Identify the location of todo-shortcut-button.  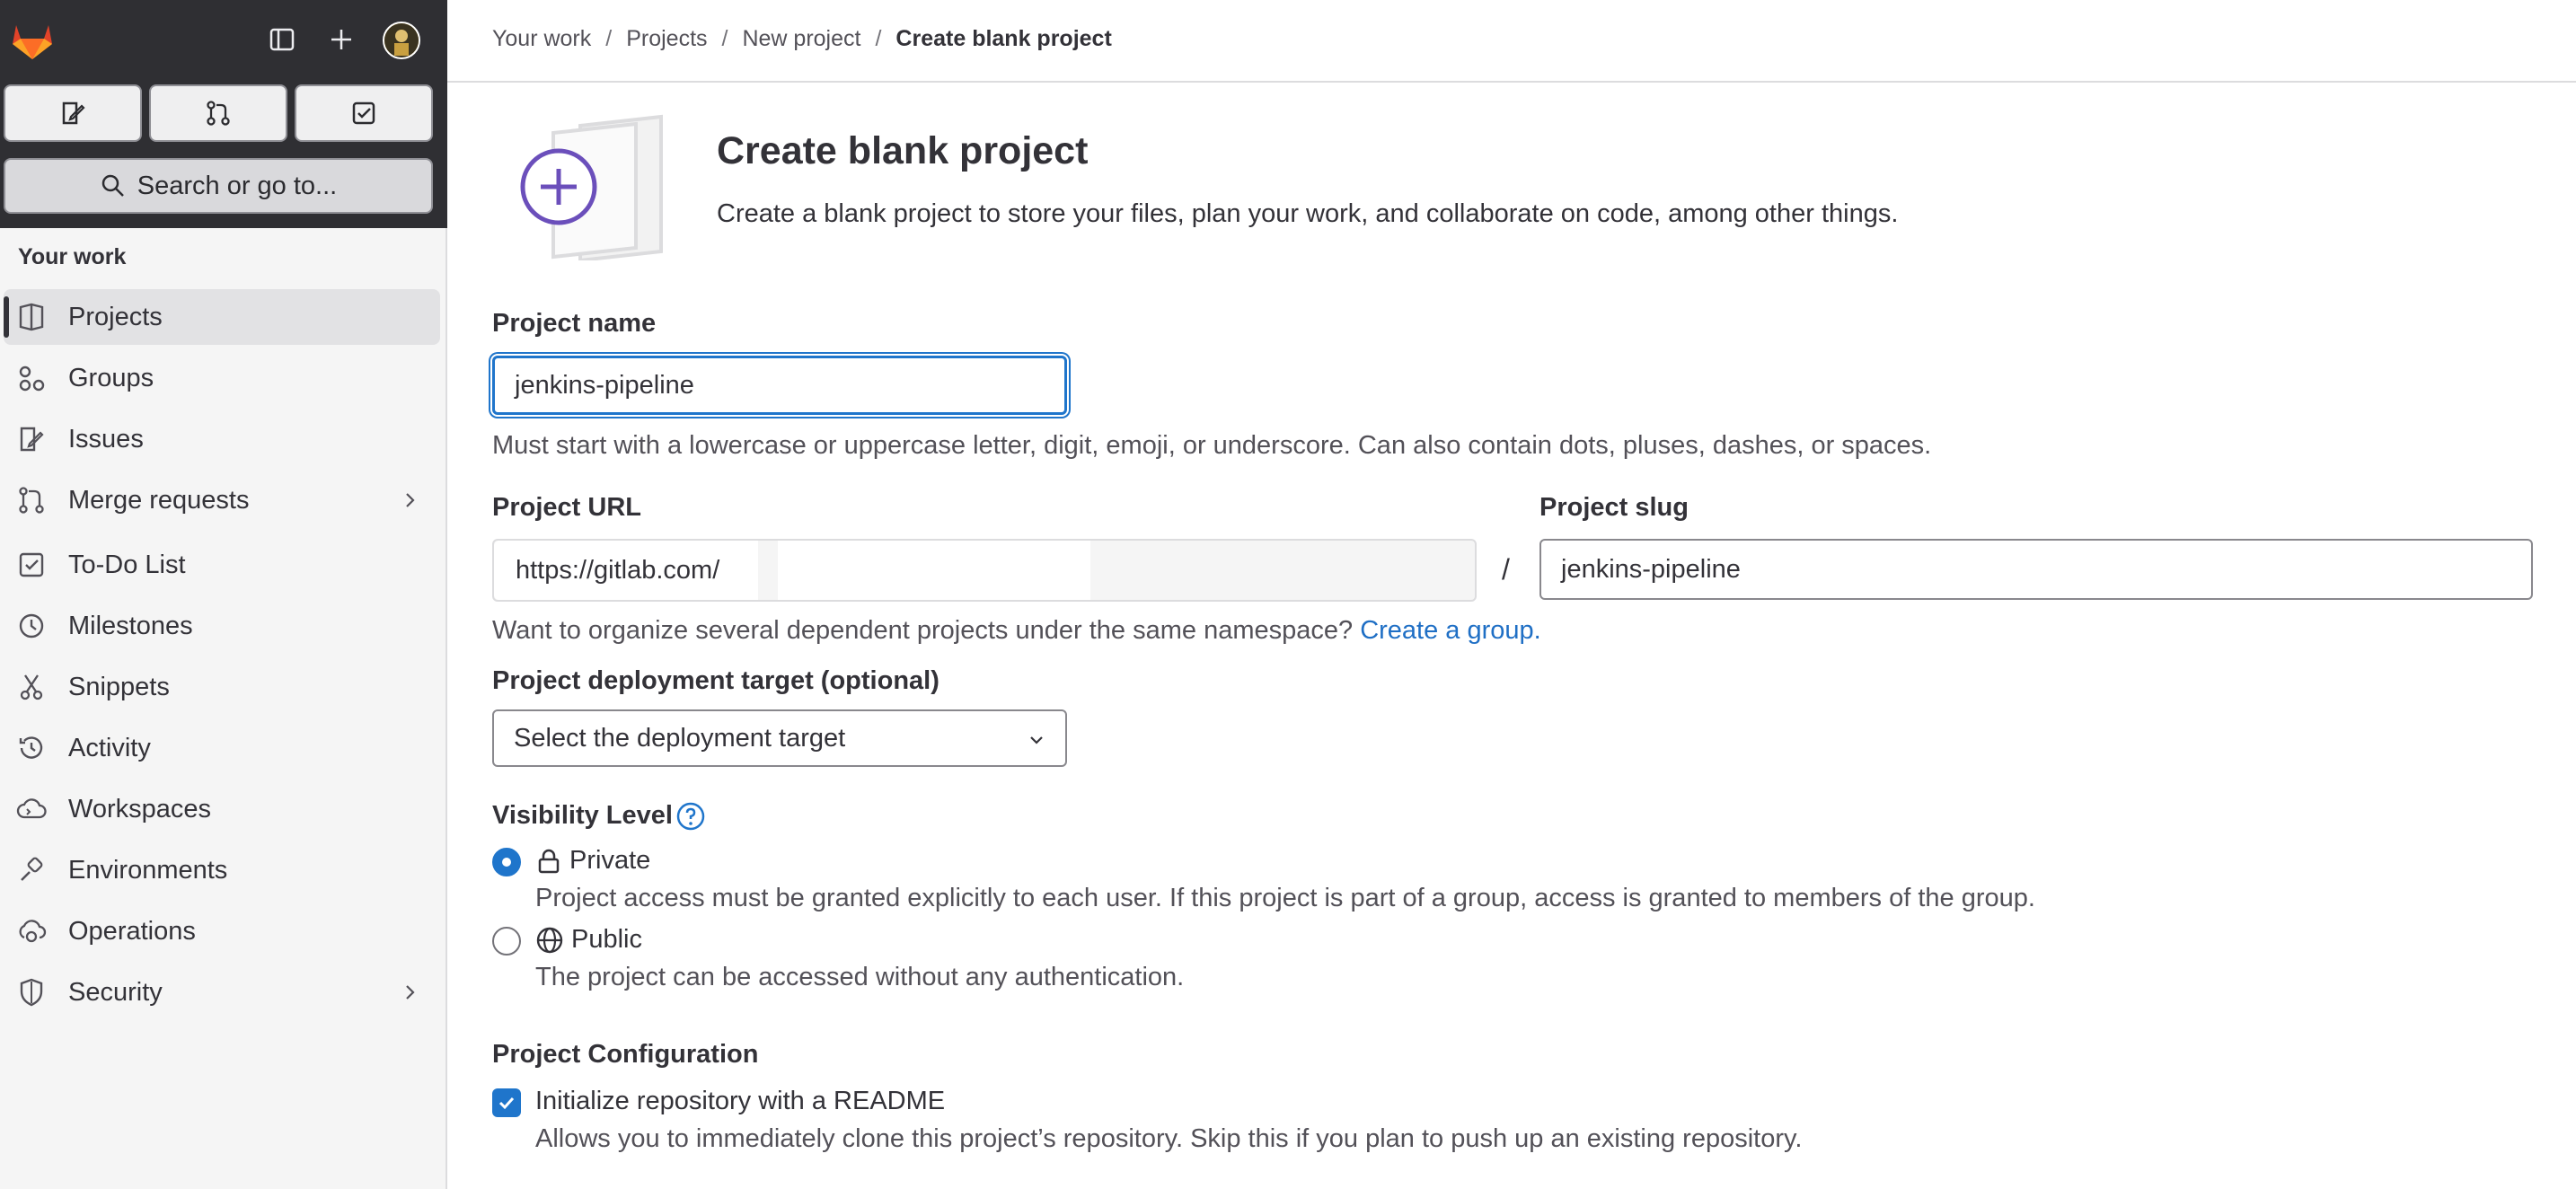
(364, 113).